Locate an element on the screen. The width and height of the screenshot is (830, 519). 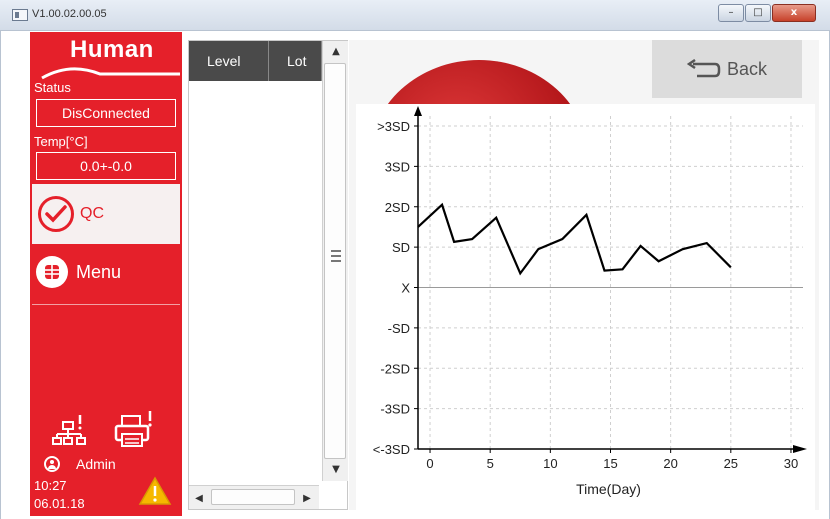
vertical-scrollbar: ▲ ▼ is located at coordinates (335, 261).